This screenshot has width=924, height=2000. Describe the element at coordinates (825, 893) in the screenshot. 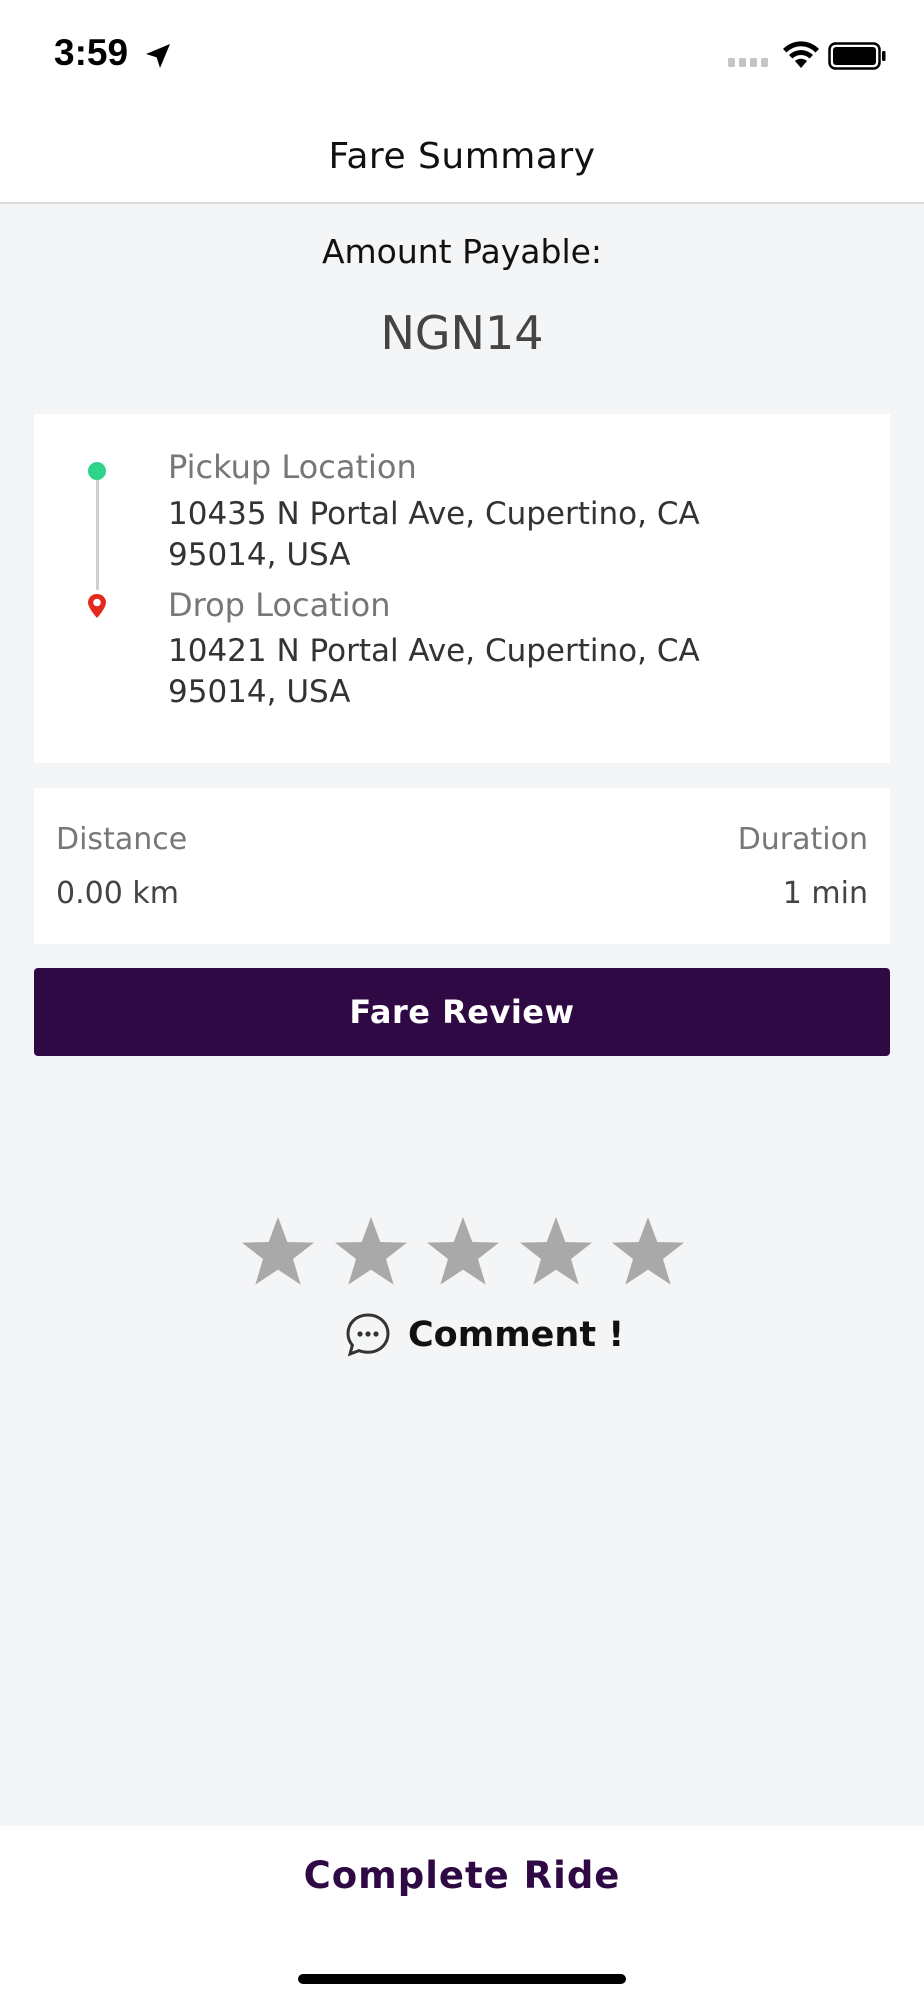

I see `duration-value: 1 min` at that location.